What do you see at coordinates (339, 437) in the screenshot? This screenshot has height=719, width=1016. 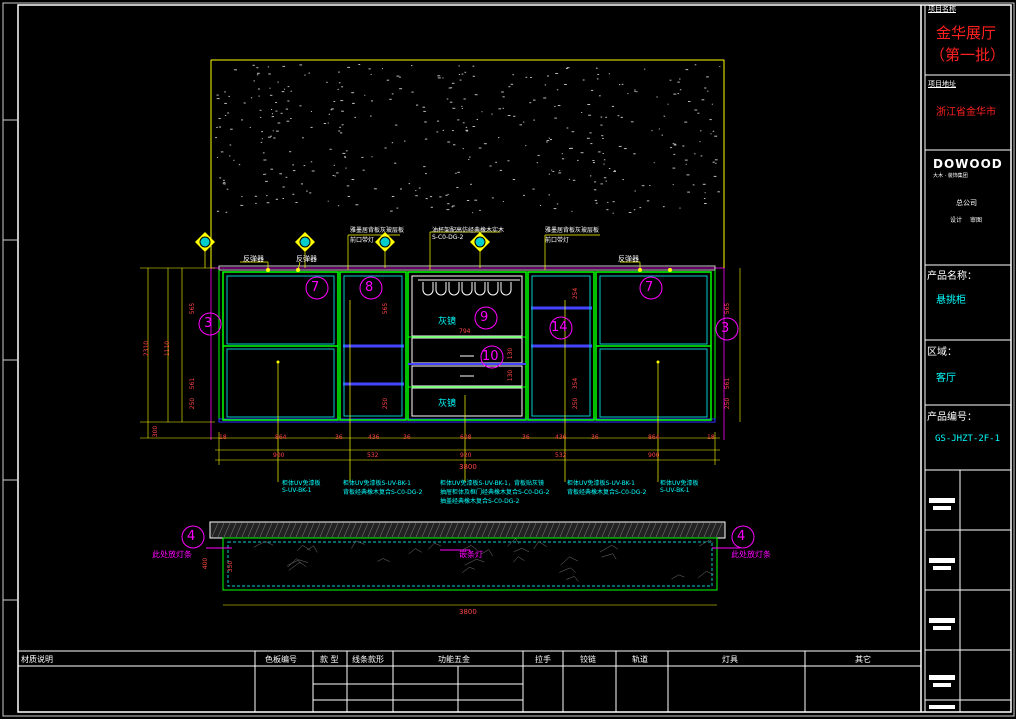 I see `dim-b-2: 36` at bounding box center [339, 437].